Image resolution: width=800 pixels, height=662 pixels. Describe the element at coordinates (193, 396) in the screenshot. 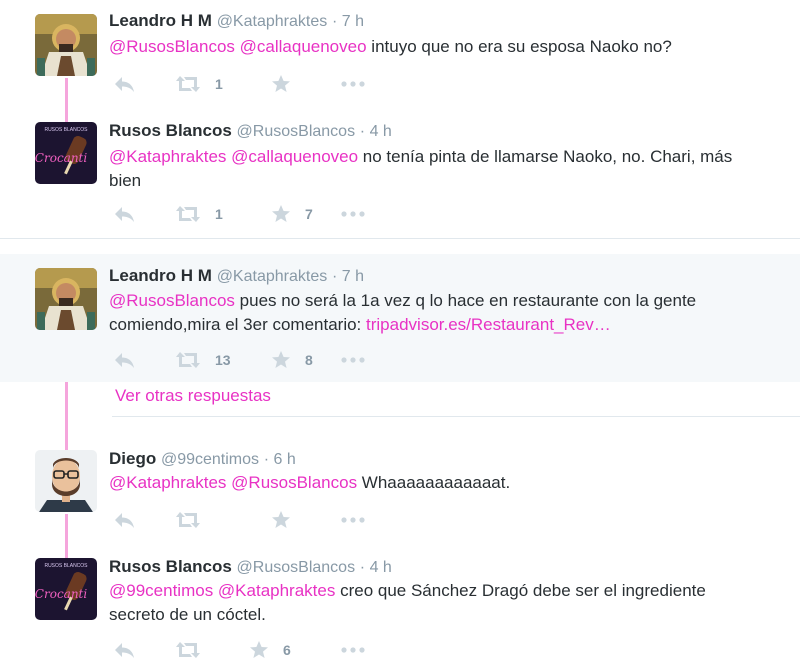

I see `more-replies-link: Ver otras respuestas` at that location.